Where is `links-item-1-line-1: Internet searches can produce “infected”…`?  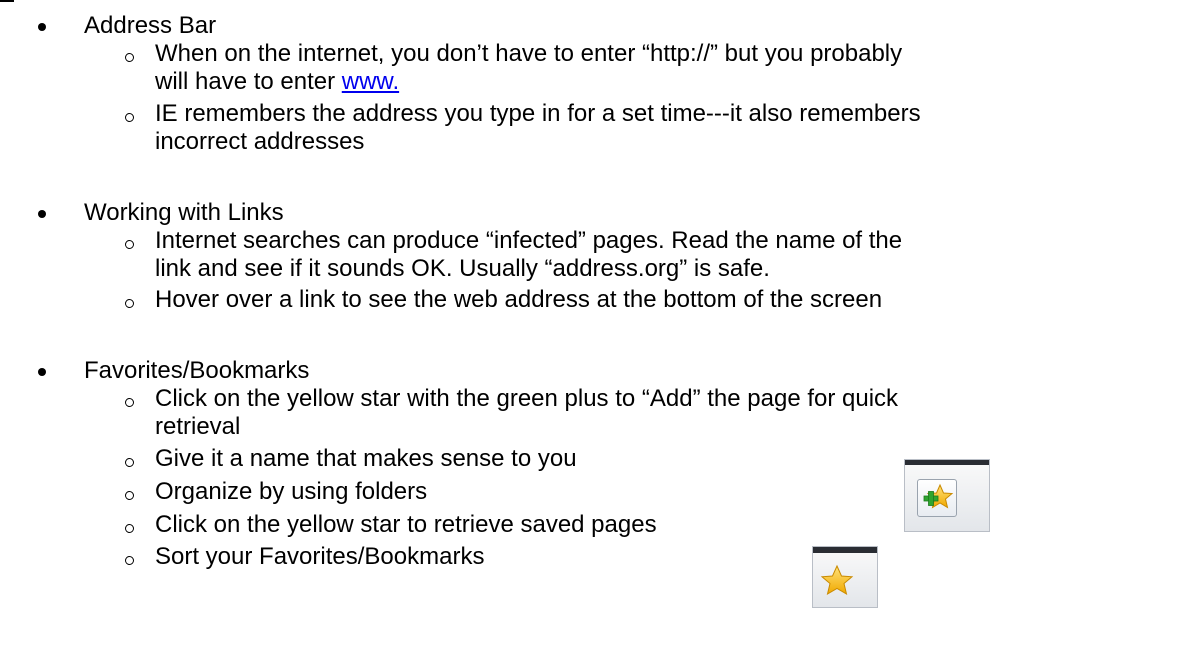 links-item-1-line-1: Internet searches can produce “infected”… is located at coordinates (529, 240).